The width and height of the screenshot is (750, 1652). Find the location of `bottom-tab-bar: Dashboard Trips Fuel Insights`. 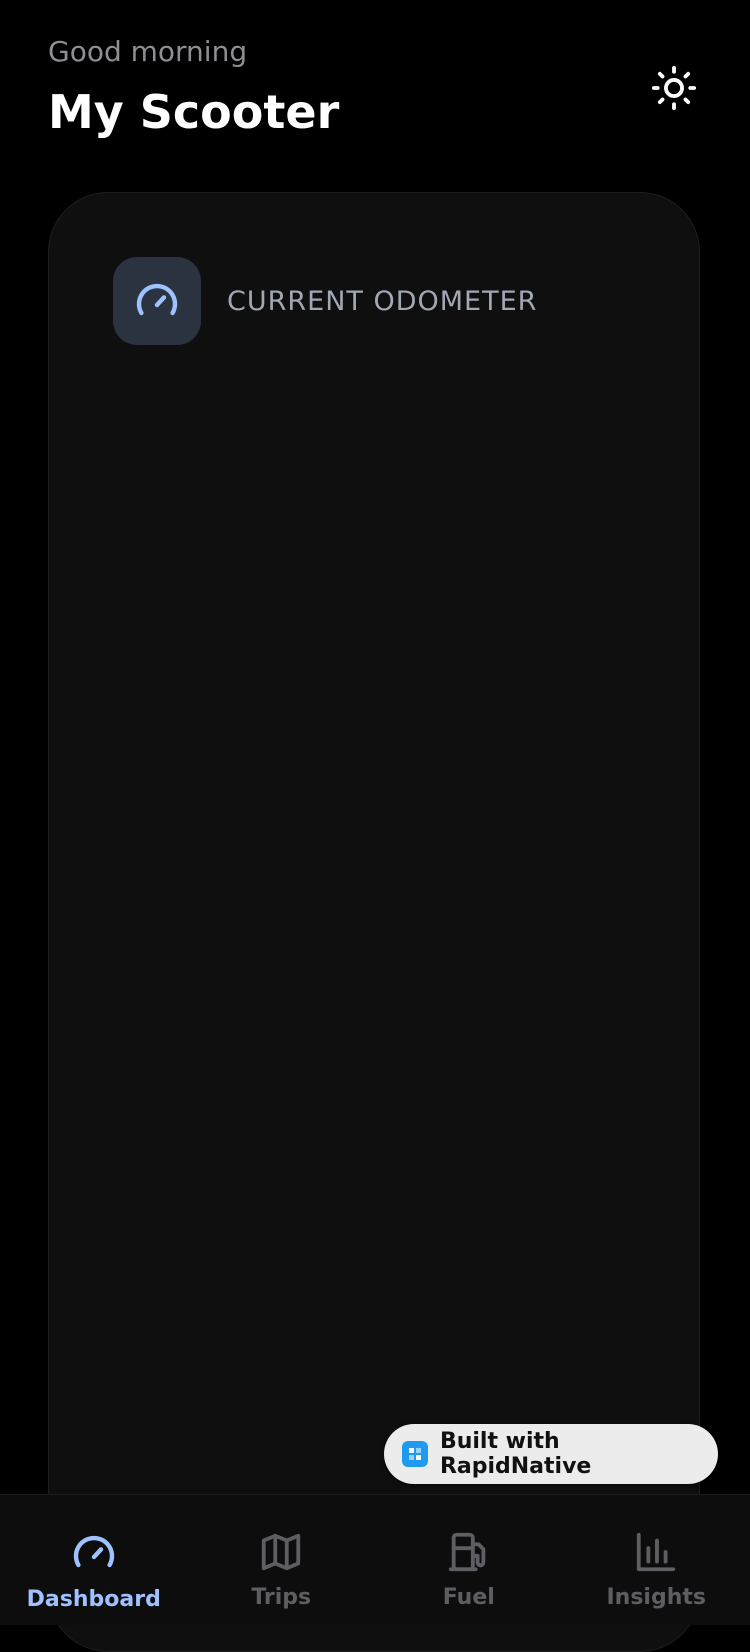

bottom-tab-bar: Dashboard Trips Fuel Insights is located at coordinates (375, 1559).